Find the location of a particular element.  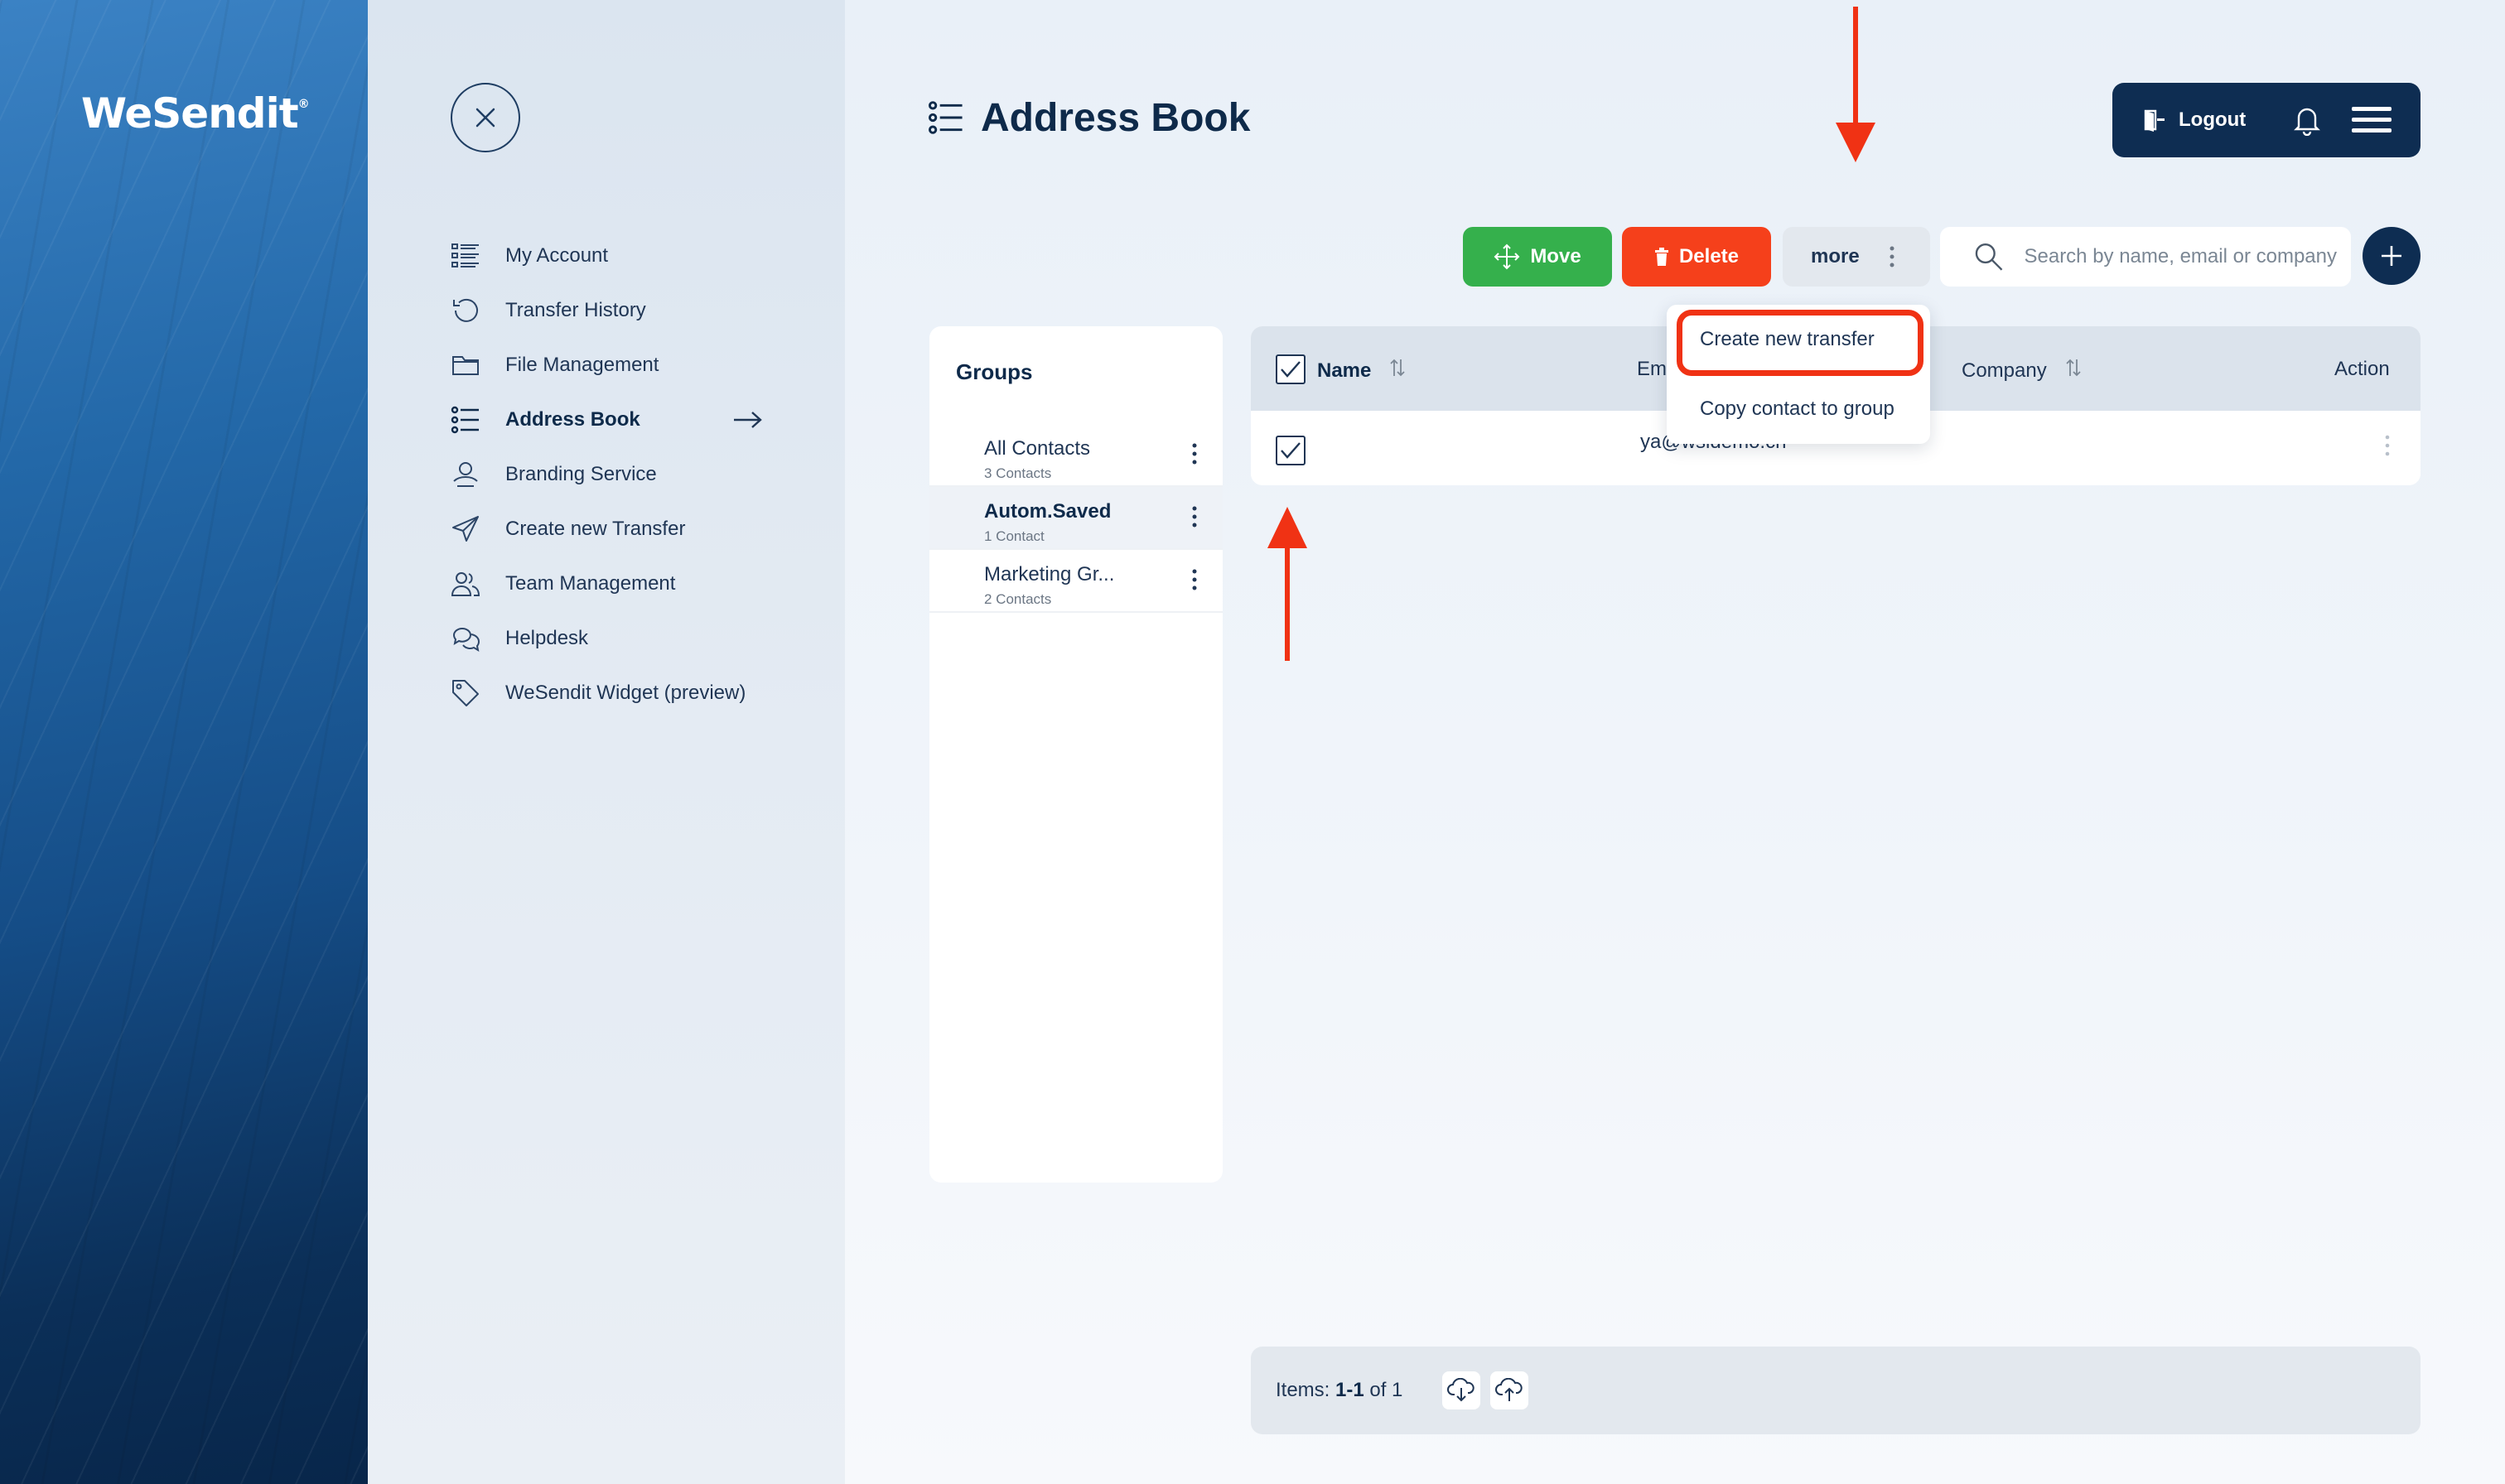

sidebar-item-widget-preview: WeSendit Widget (preview) is located at coordinates (606, 693).